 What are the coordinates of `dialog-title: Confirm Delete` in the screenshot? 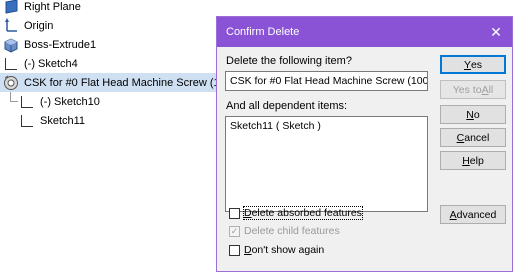 It's located at (263, 32).